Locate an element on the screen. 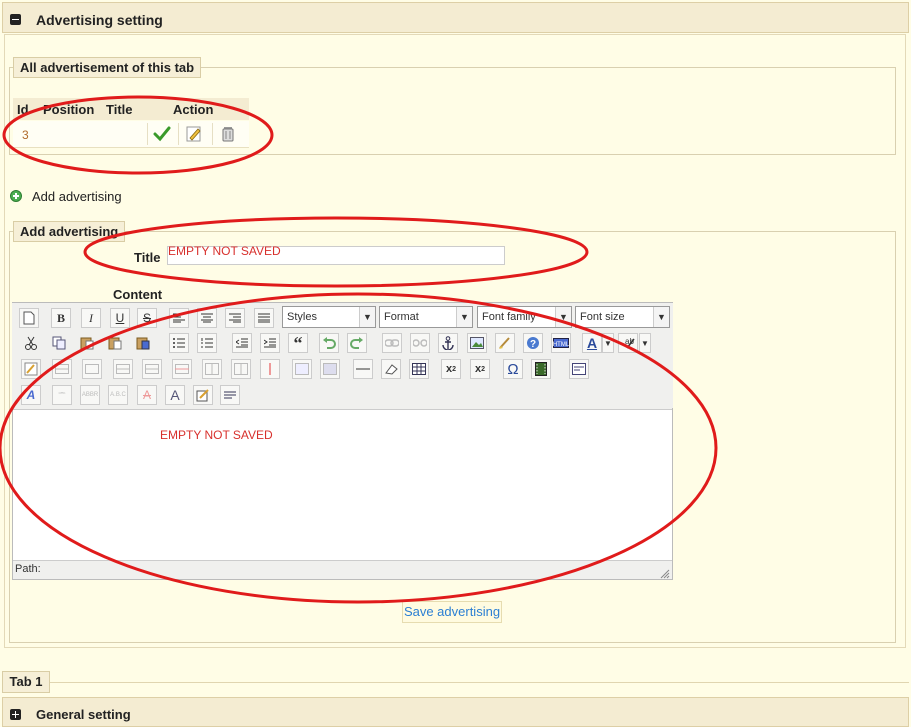 The width and height of the screenshot is (911, 727). split-cells-icon is located at coordinates (302, 369).